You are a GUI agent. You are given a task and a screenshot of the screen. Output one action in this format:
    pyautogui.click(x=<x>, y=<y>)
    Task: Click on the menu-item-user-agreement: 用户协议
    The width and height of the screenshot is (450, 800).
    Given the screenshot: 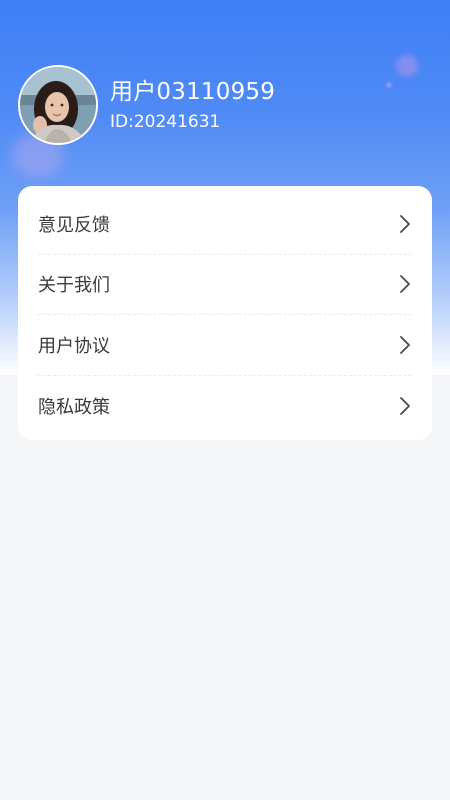 What is the action you would take?
    pyautogui.click(x=225, y=345)
    